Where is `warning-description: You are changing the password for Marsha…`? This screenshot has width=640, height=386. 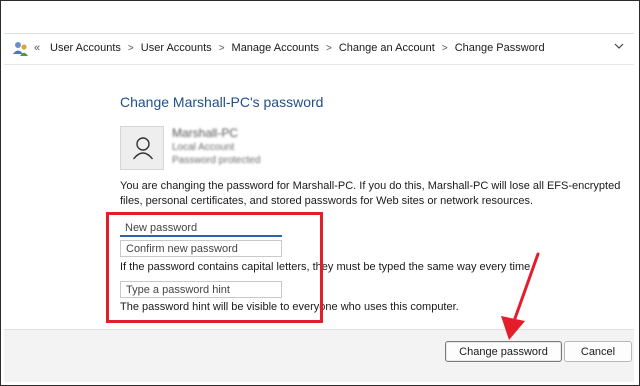
warning-description: You are changing the password for Marsha… is located at coordinates (370, 193).